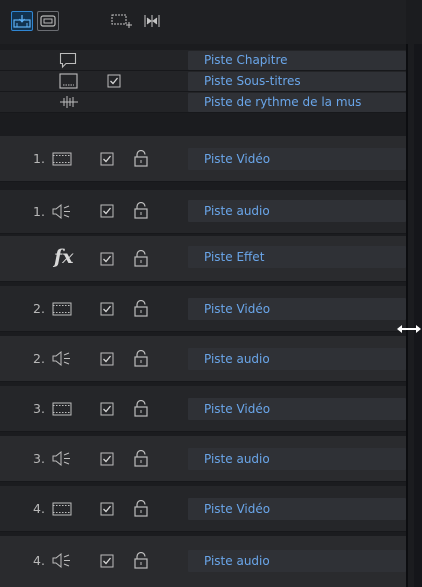 This screenshot has height=587, width=422. I want to click on track-row-video-2: 2. Piste Vidéo, so click(203, 309).